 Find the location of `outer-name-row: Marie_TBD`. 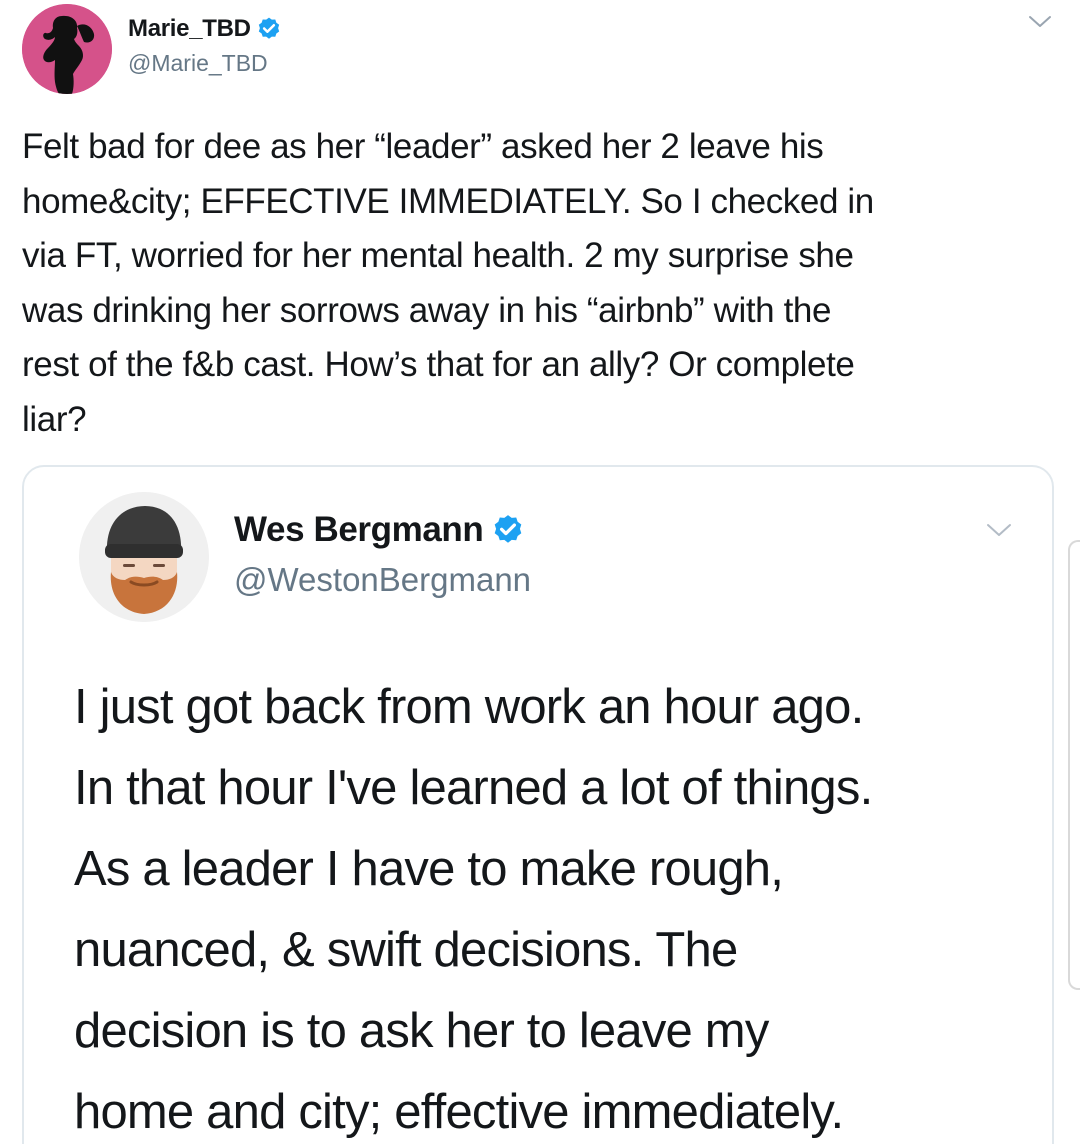

outer-name-row: Marie_TBD is located at coordinates (205, 29).